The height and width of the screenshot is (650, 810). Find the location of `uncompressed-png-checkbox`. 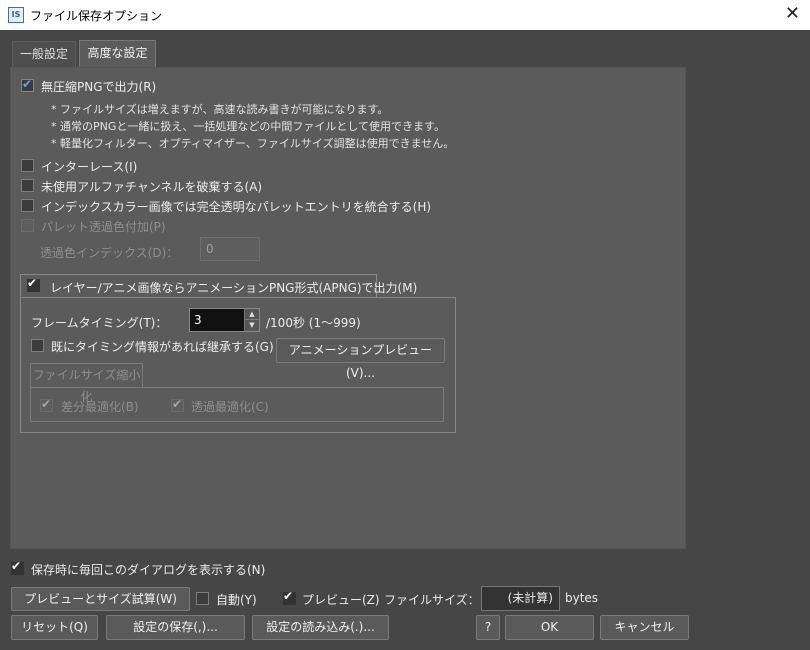

uncompressed-png-checkbox is located at coordinates (27, 84).